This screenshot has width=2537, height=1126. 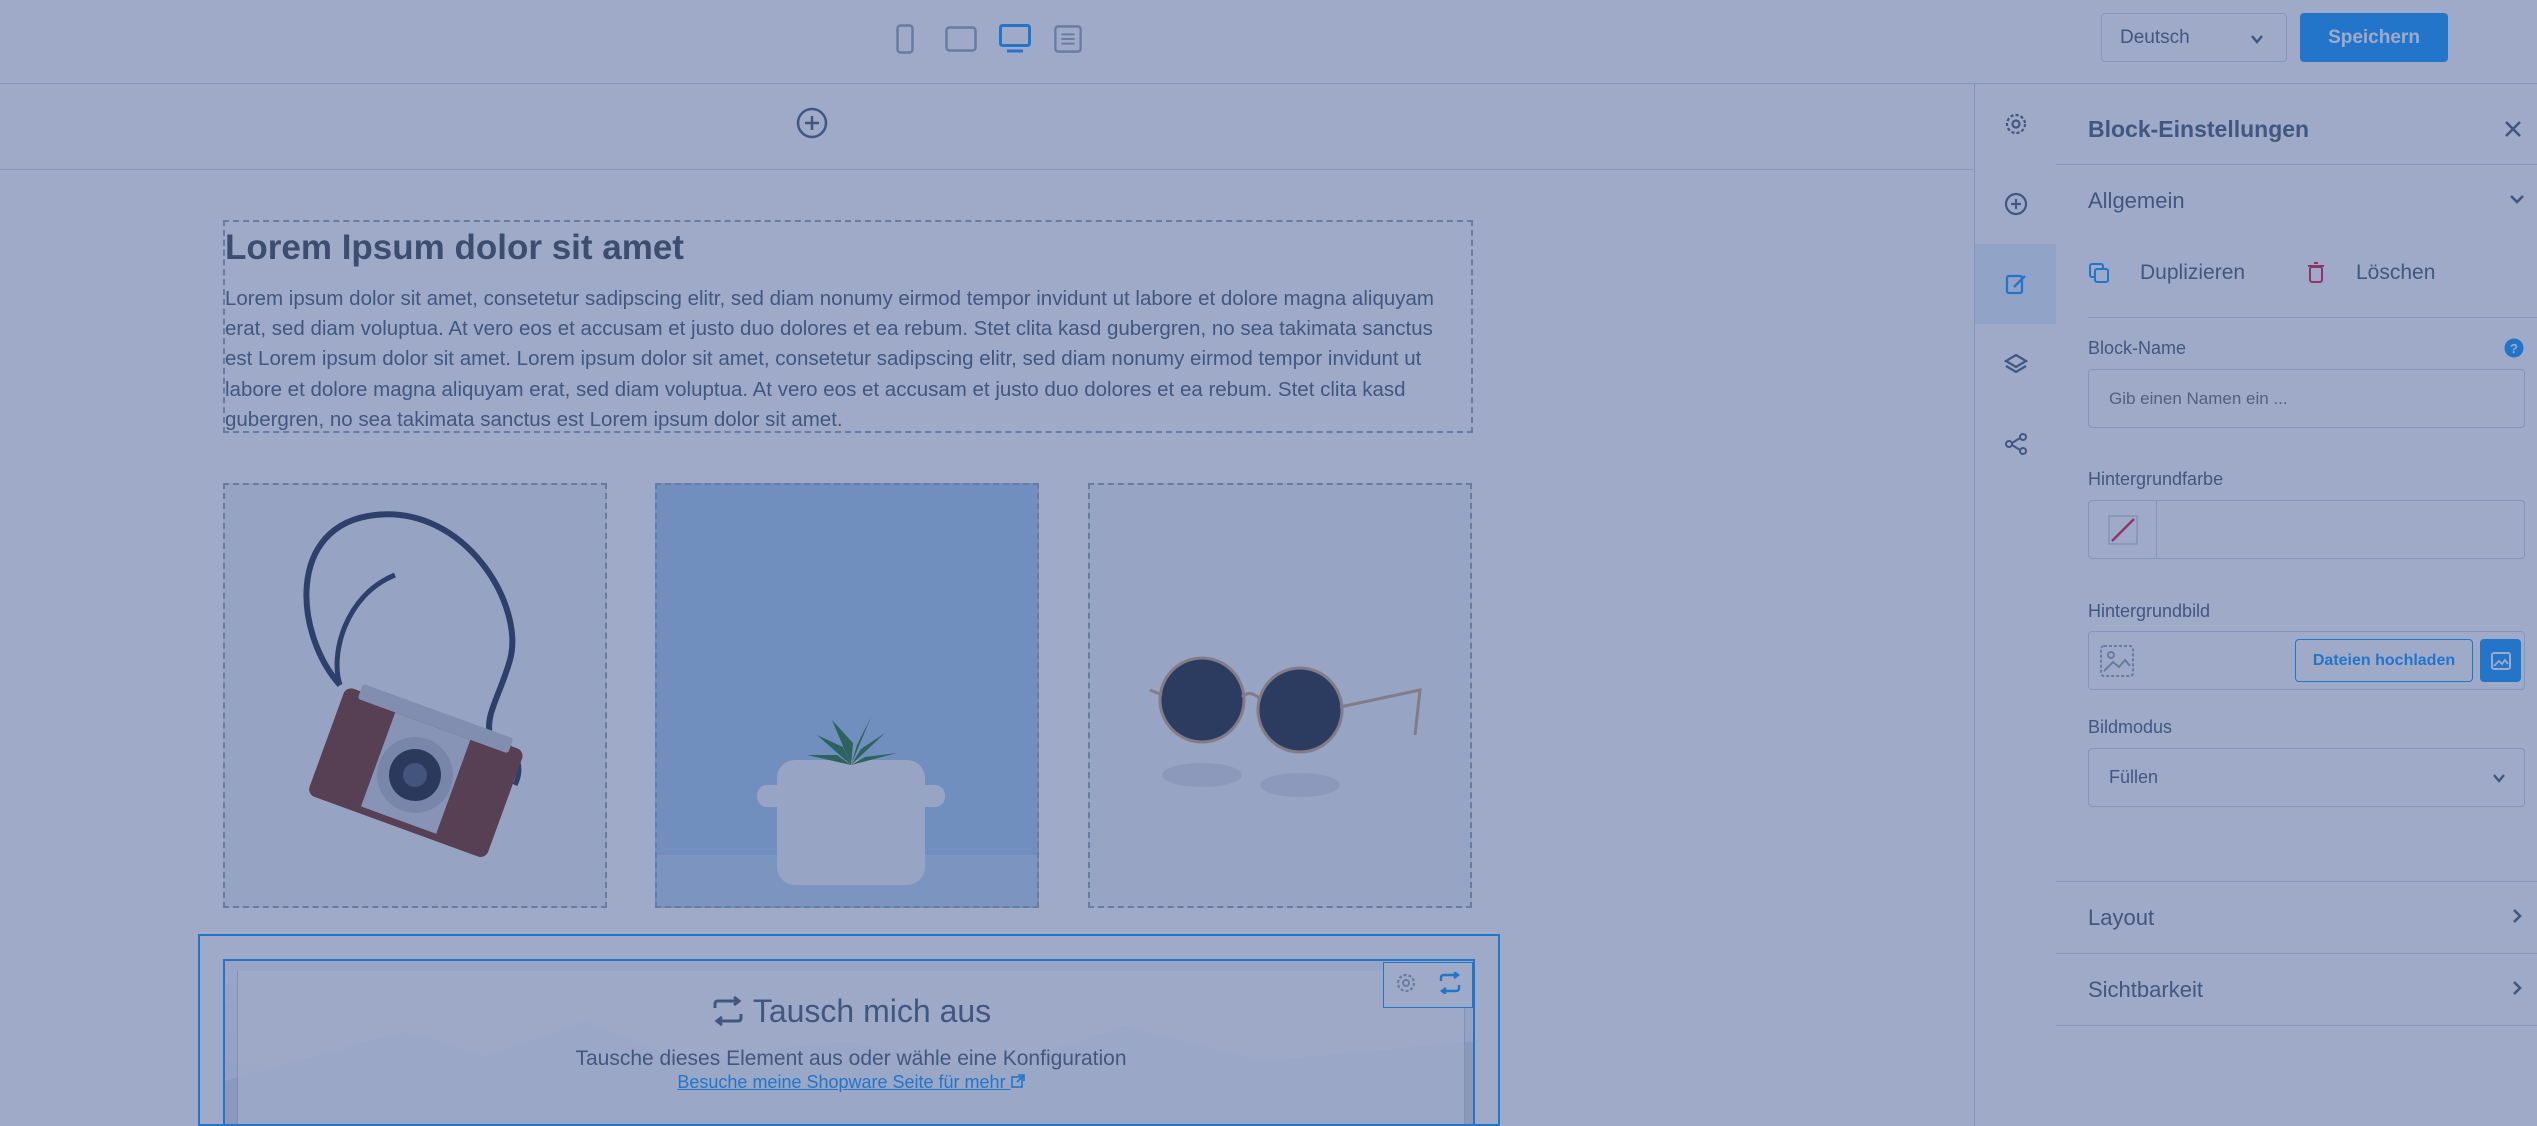 What do you see at coordinates (2134, 777) in the screenshot?
I see `image-mode-value: Füllen` at bounding box center [2134, 777].